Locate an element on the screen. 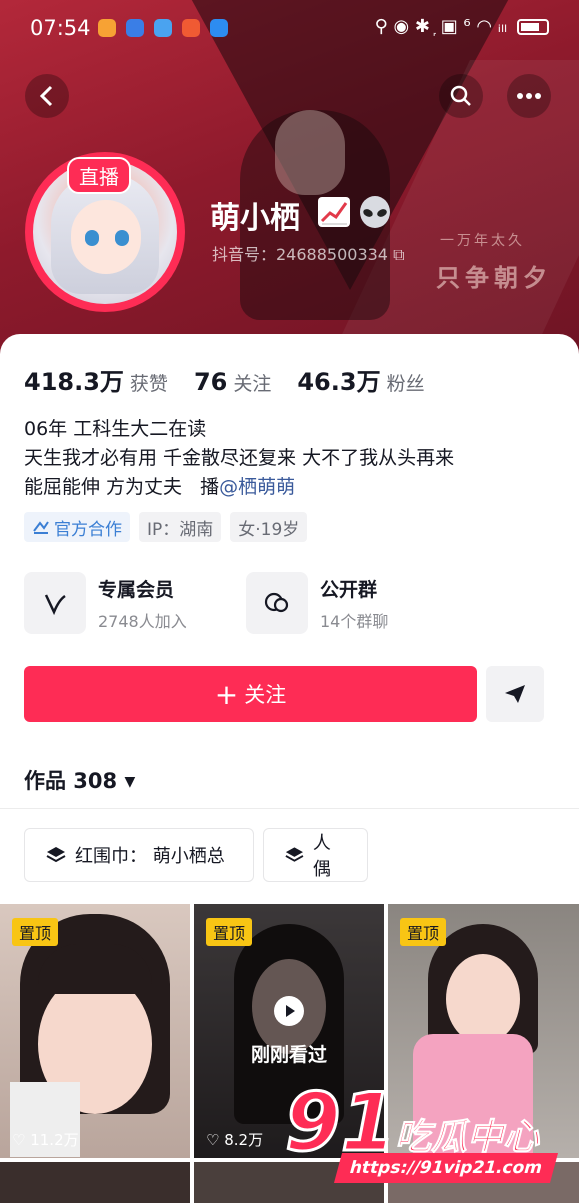  search-icon is located at coordinates (460, 95).